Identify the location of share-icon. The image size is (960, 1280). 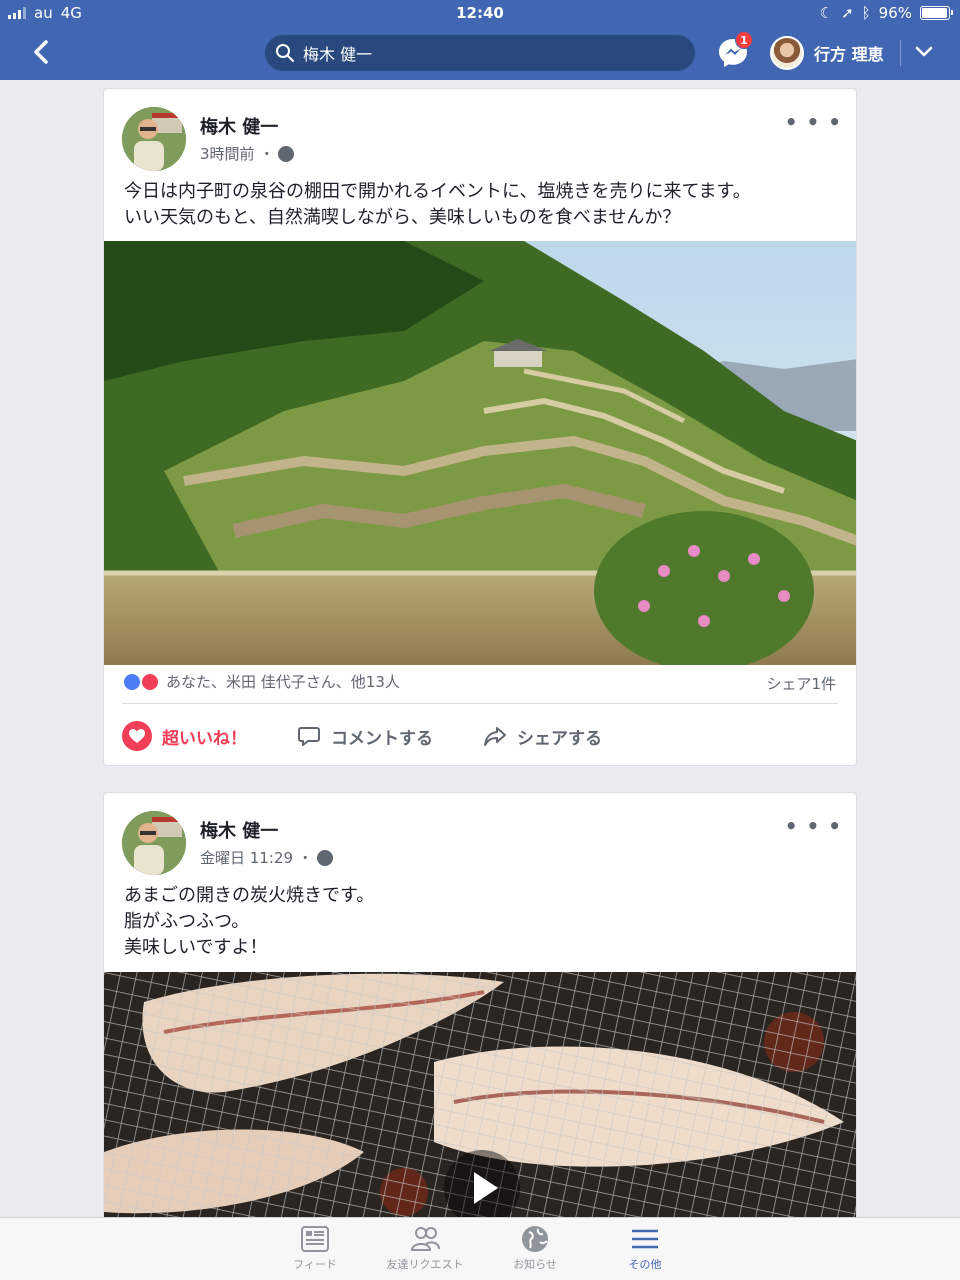
(495, 736).